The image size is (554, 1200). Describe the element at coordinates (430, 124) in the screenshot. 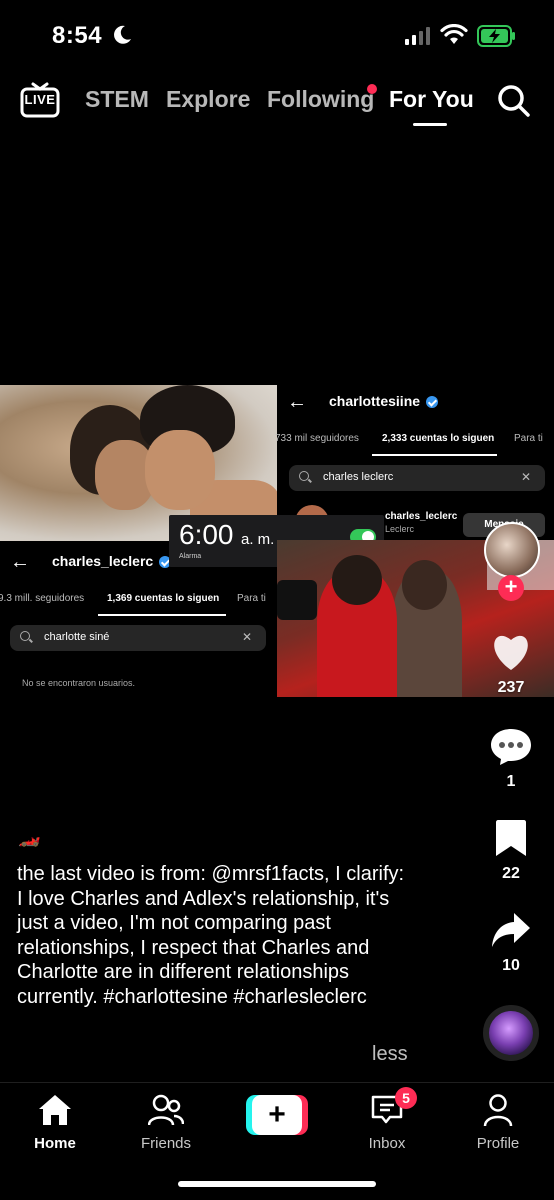

I see `active-tab-indicator` at that location.